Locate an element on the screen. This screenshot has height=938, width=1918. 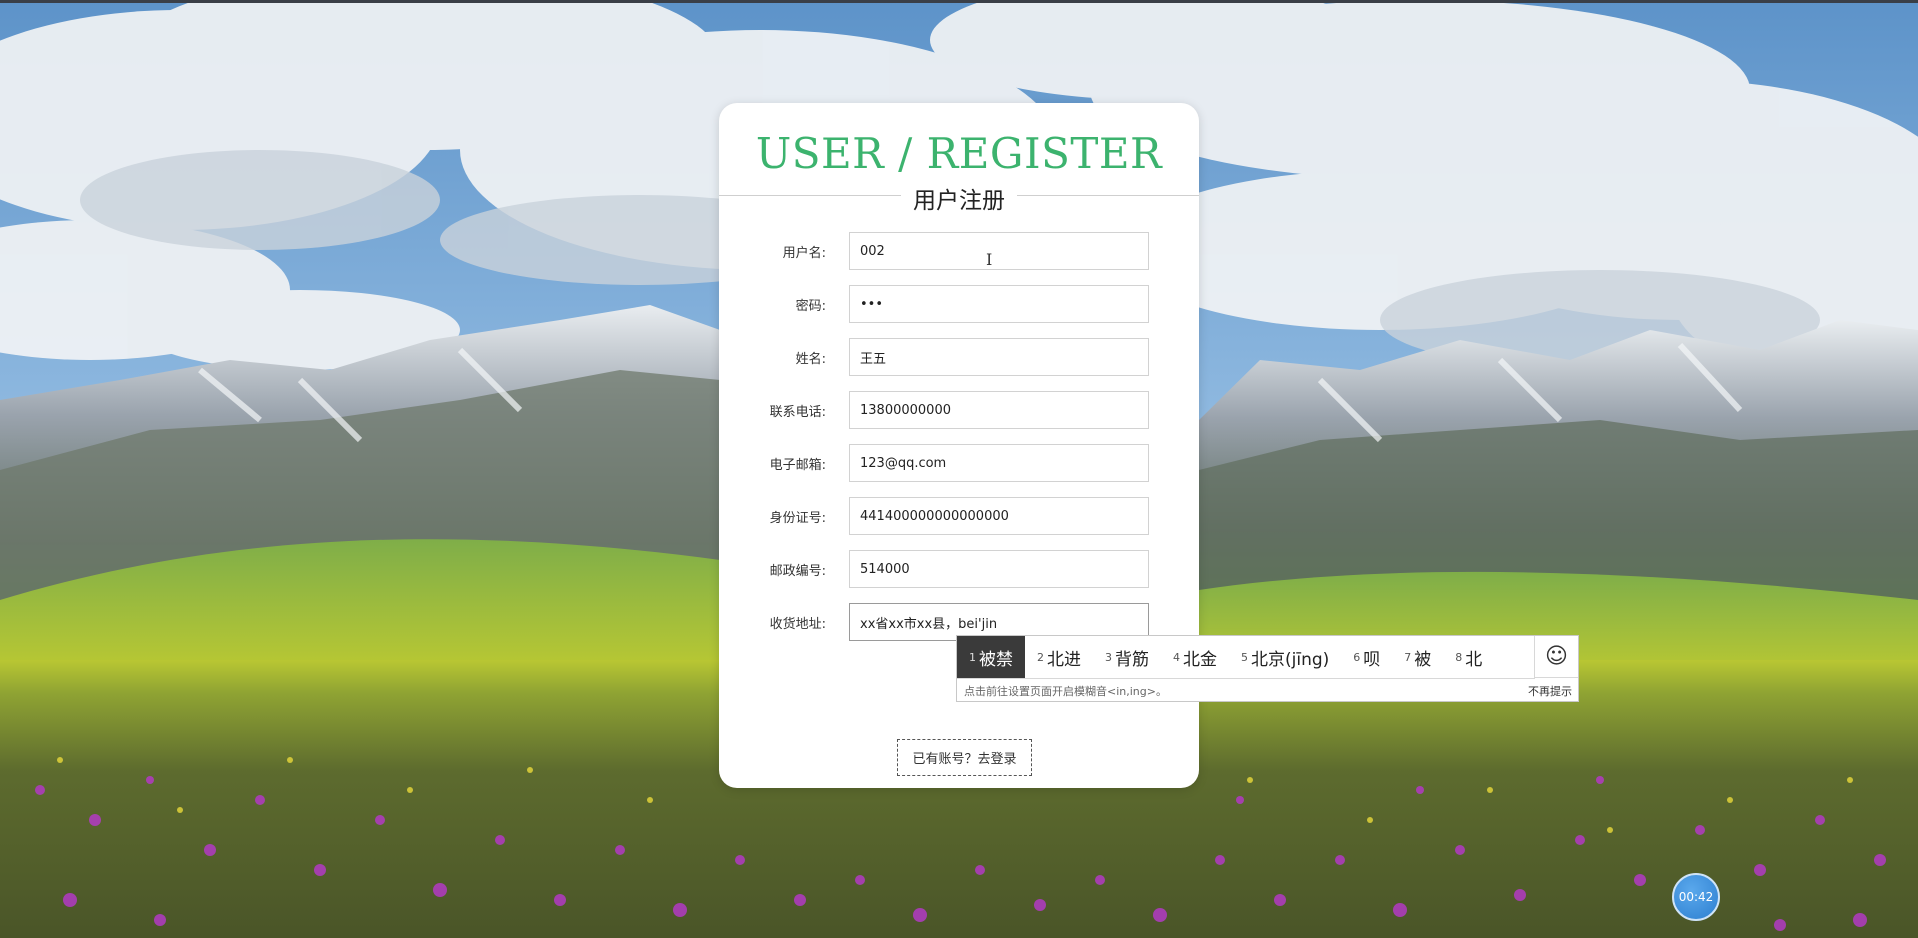
ime-candidate-2: 2 北进 is located at coordinates (1059, 657).